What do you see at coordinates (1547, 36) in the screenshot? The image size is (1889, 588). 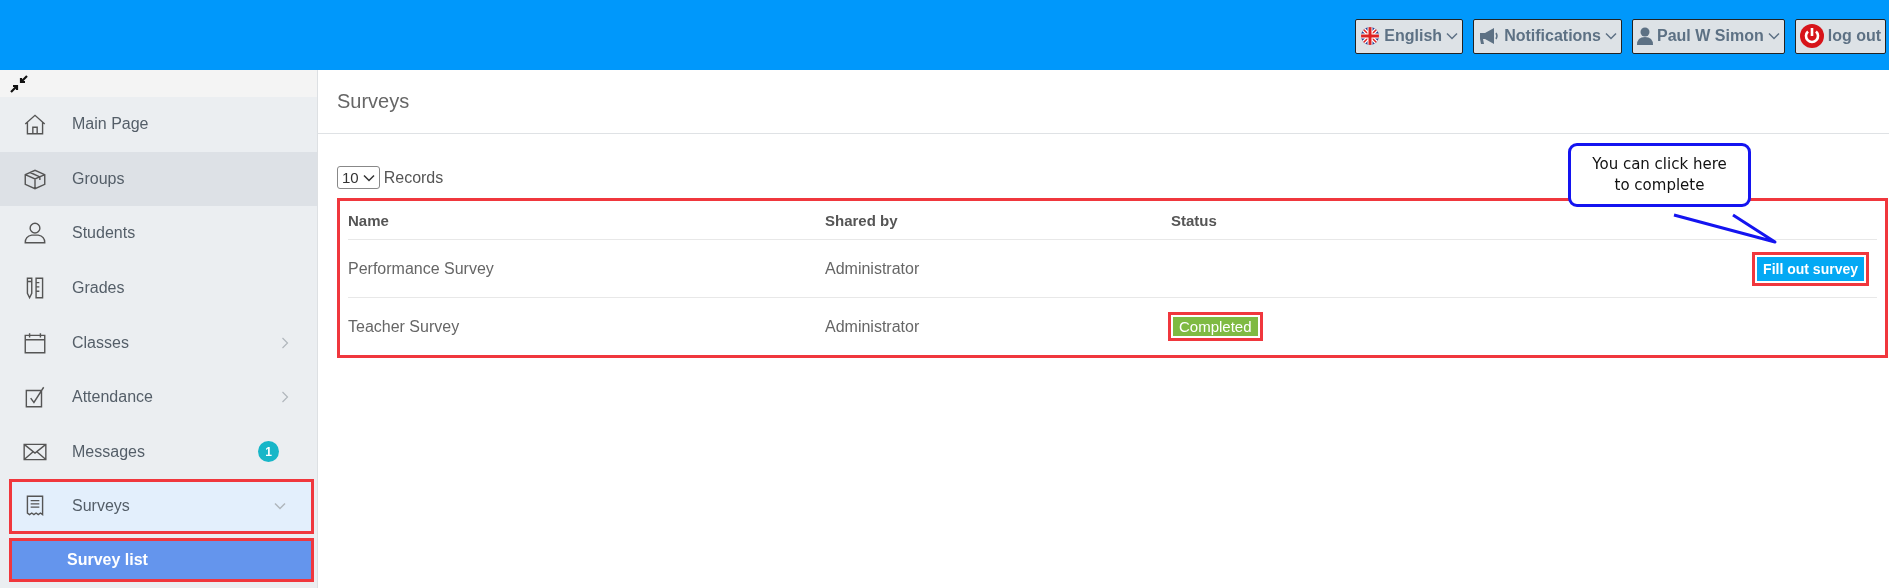 I see `notifications-dropdown: Notifications` at bounding box center [1547, 36].